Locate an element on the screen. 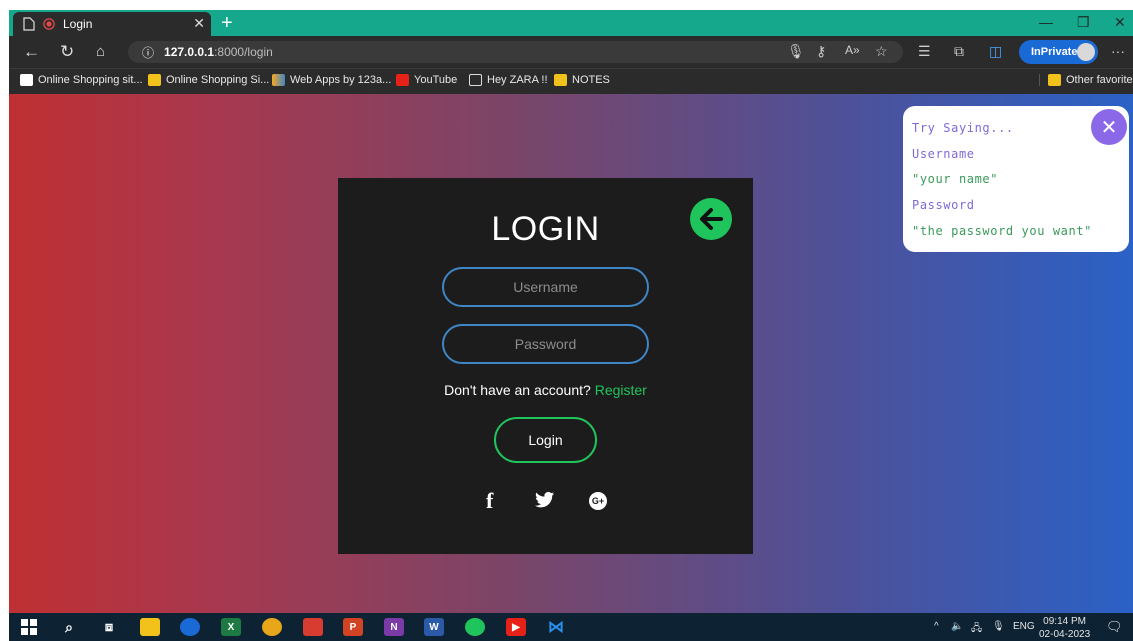  language-indicator: ENG is located at coordinates (1024, 626).